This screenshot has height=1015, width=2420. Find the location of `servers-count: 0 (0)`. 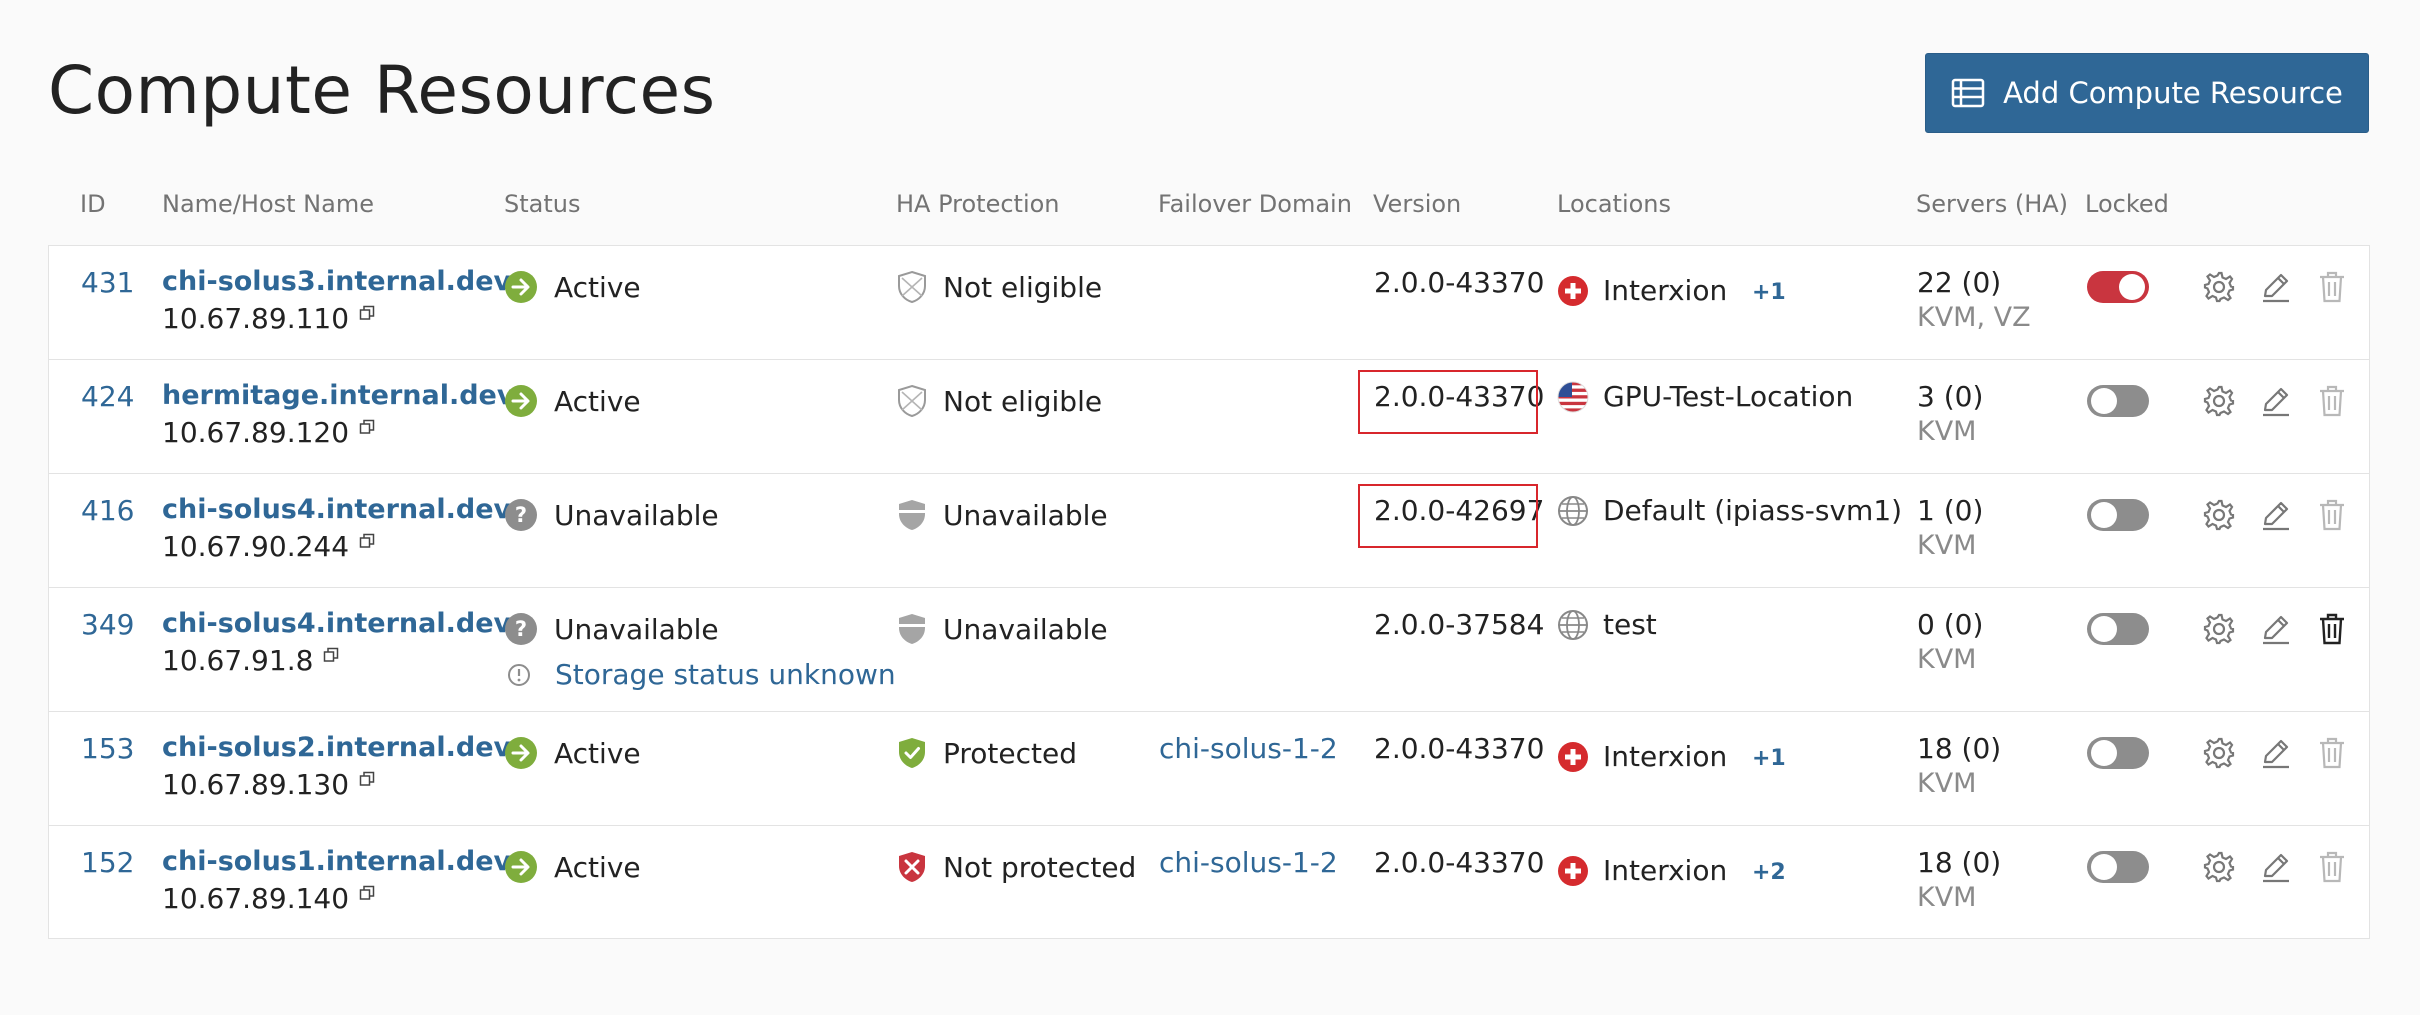

servers-count: 0 (0) is located at coordinates (1950, 624).